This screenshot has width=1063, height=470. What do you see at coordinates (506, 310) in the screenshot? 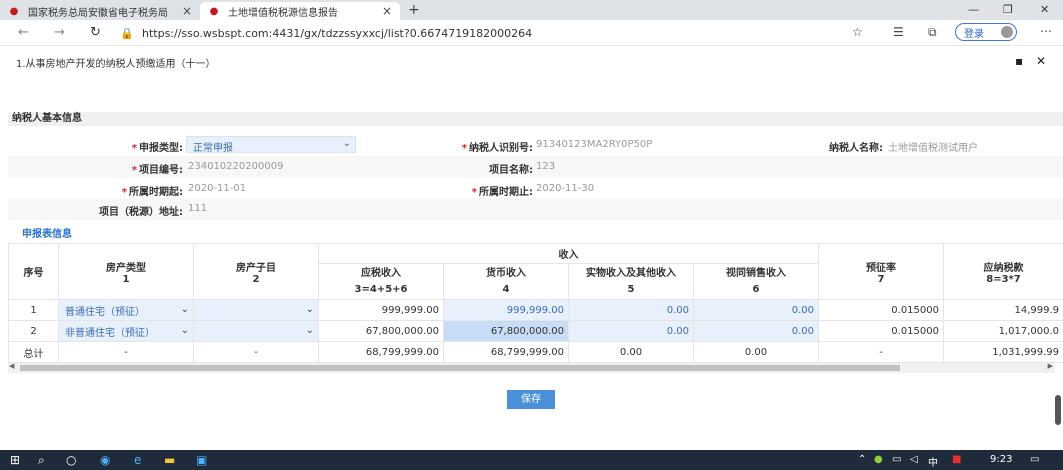
I see `cash-income-input: 999,999.00` at bounding box center [506, 310].